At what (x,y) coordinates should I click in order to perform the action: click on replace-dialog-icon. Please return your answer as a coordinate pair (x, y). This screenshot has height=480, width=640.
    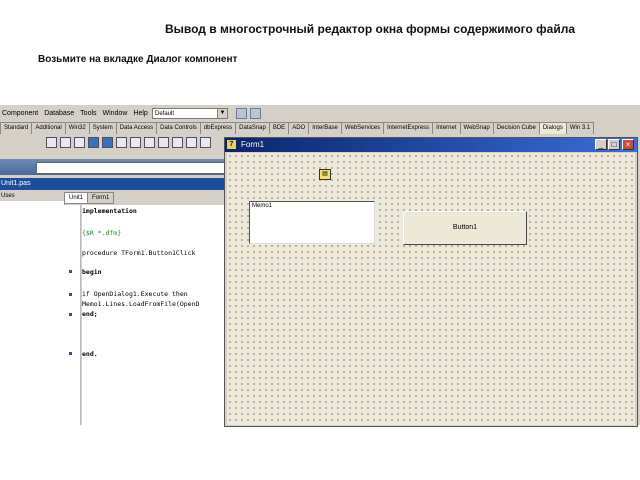
    Looking at the image, I should click on (191, 142).